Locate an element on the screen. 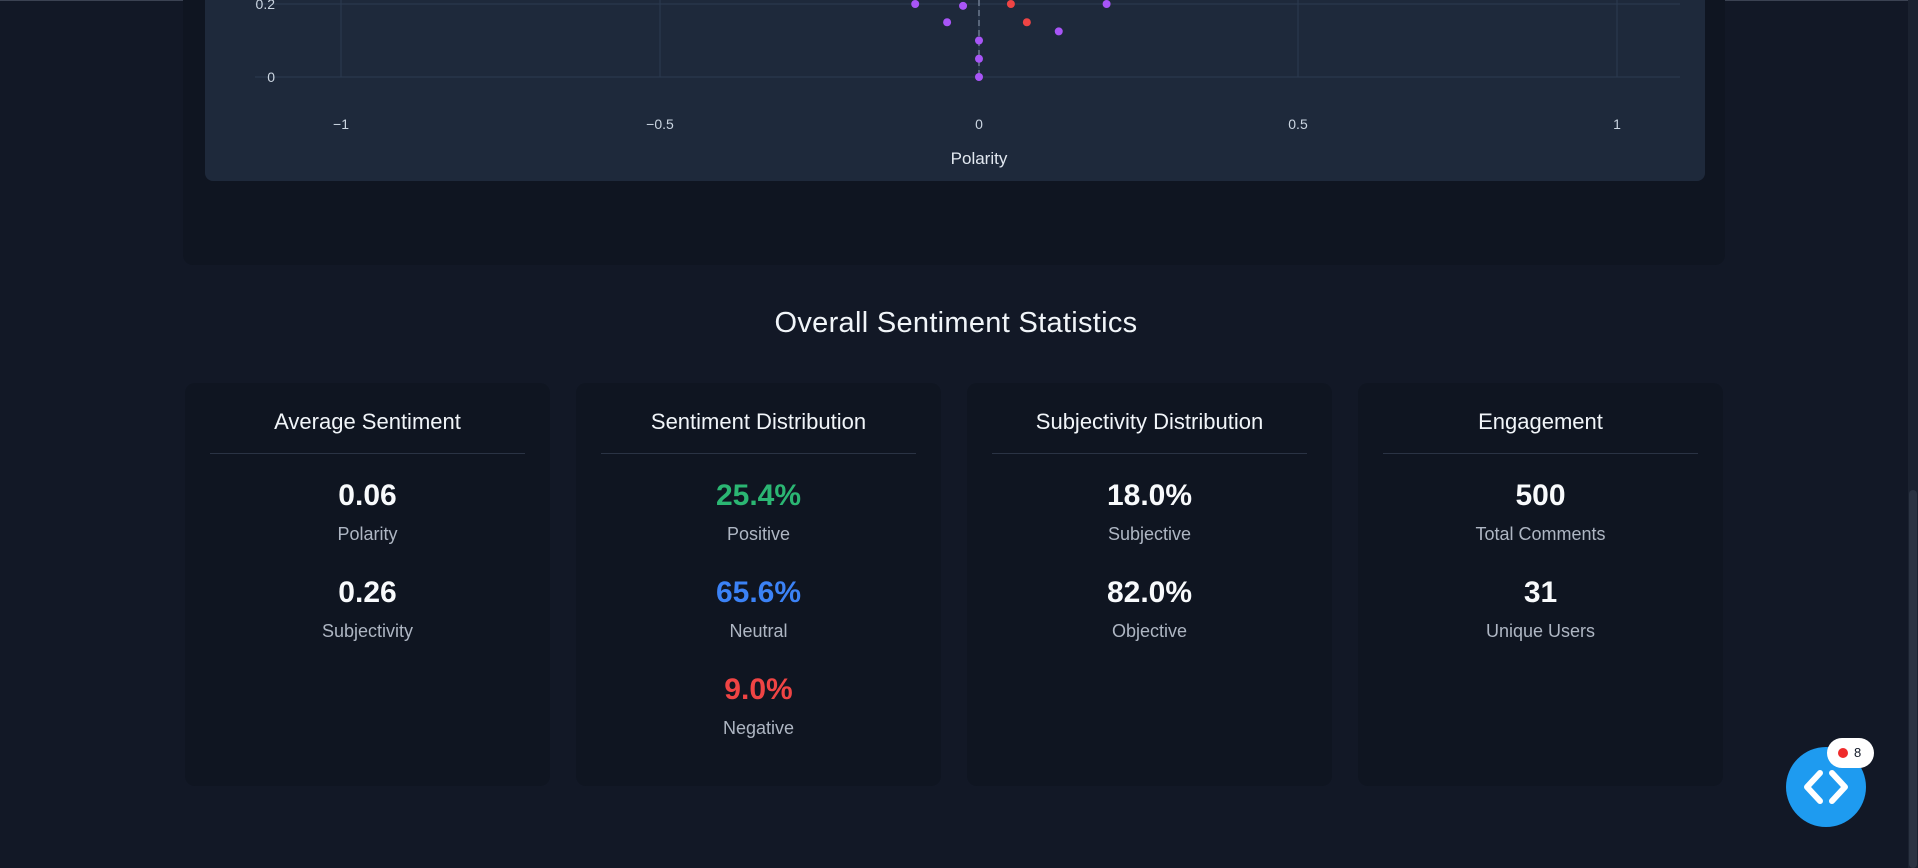 This screenshot has width=1918, height=868. x-tick-label: −0.5 is located at coordinates (660, 124).